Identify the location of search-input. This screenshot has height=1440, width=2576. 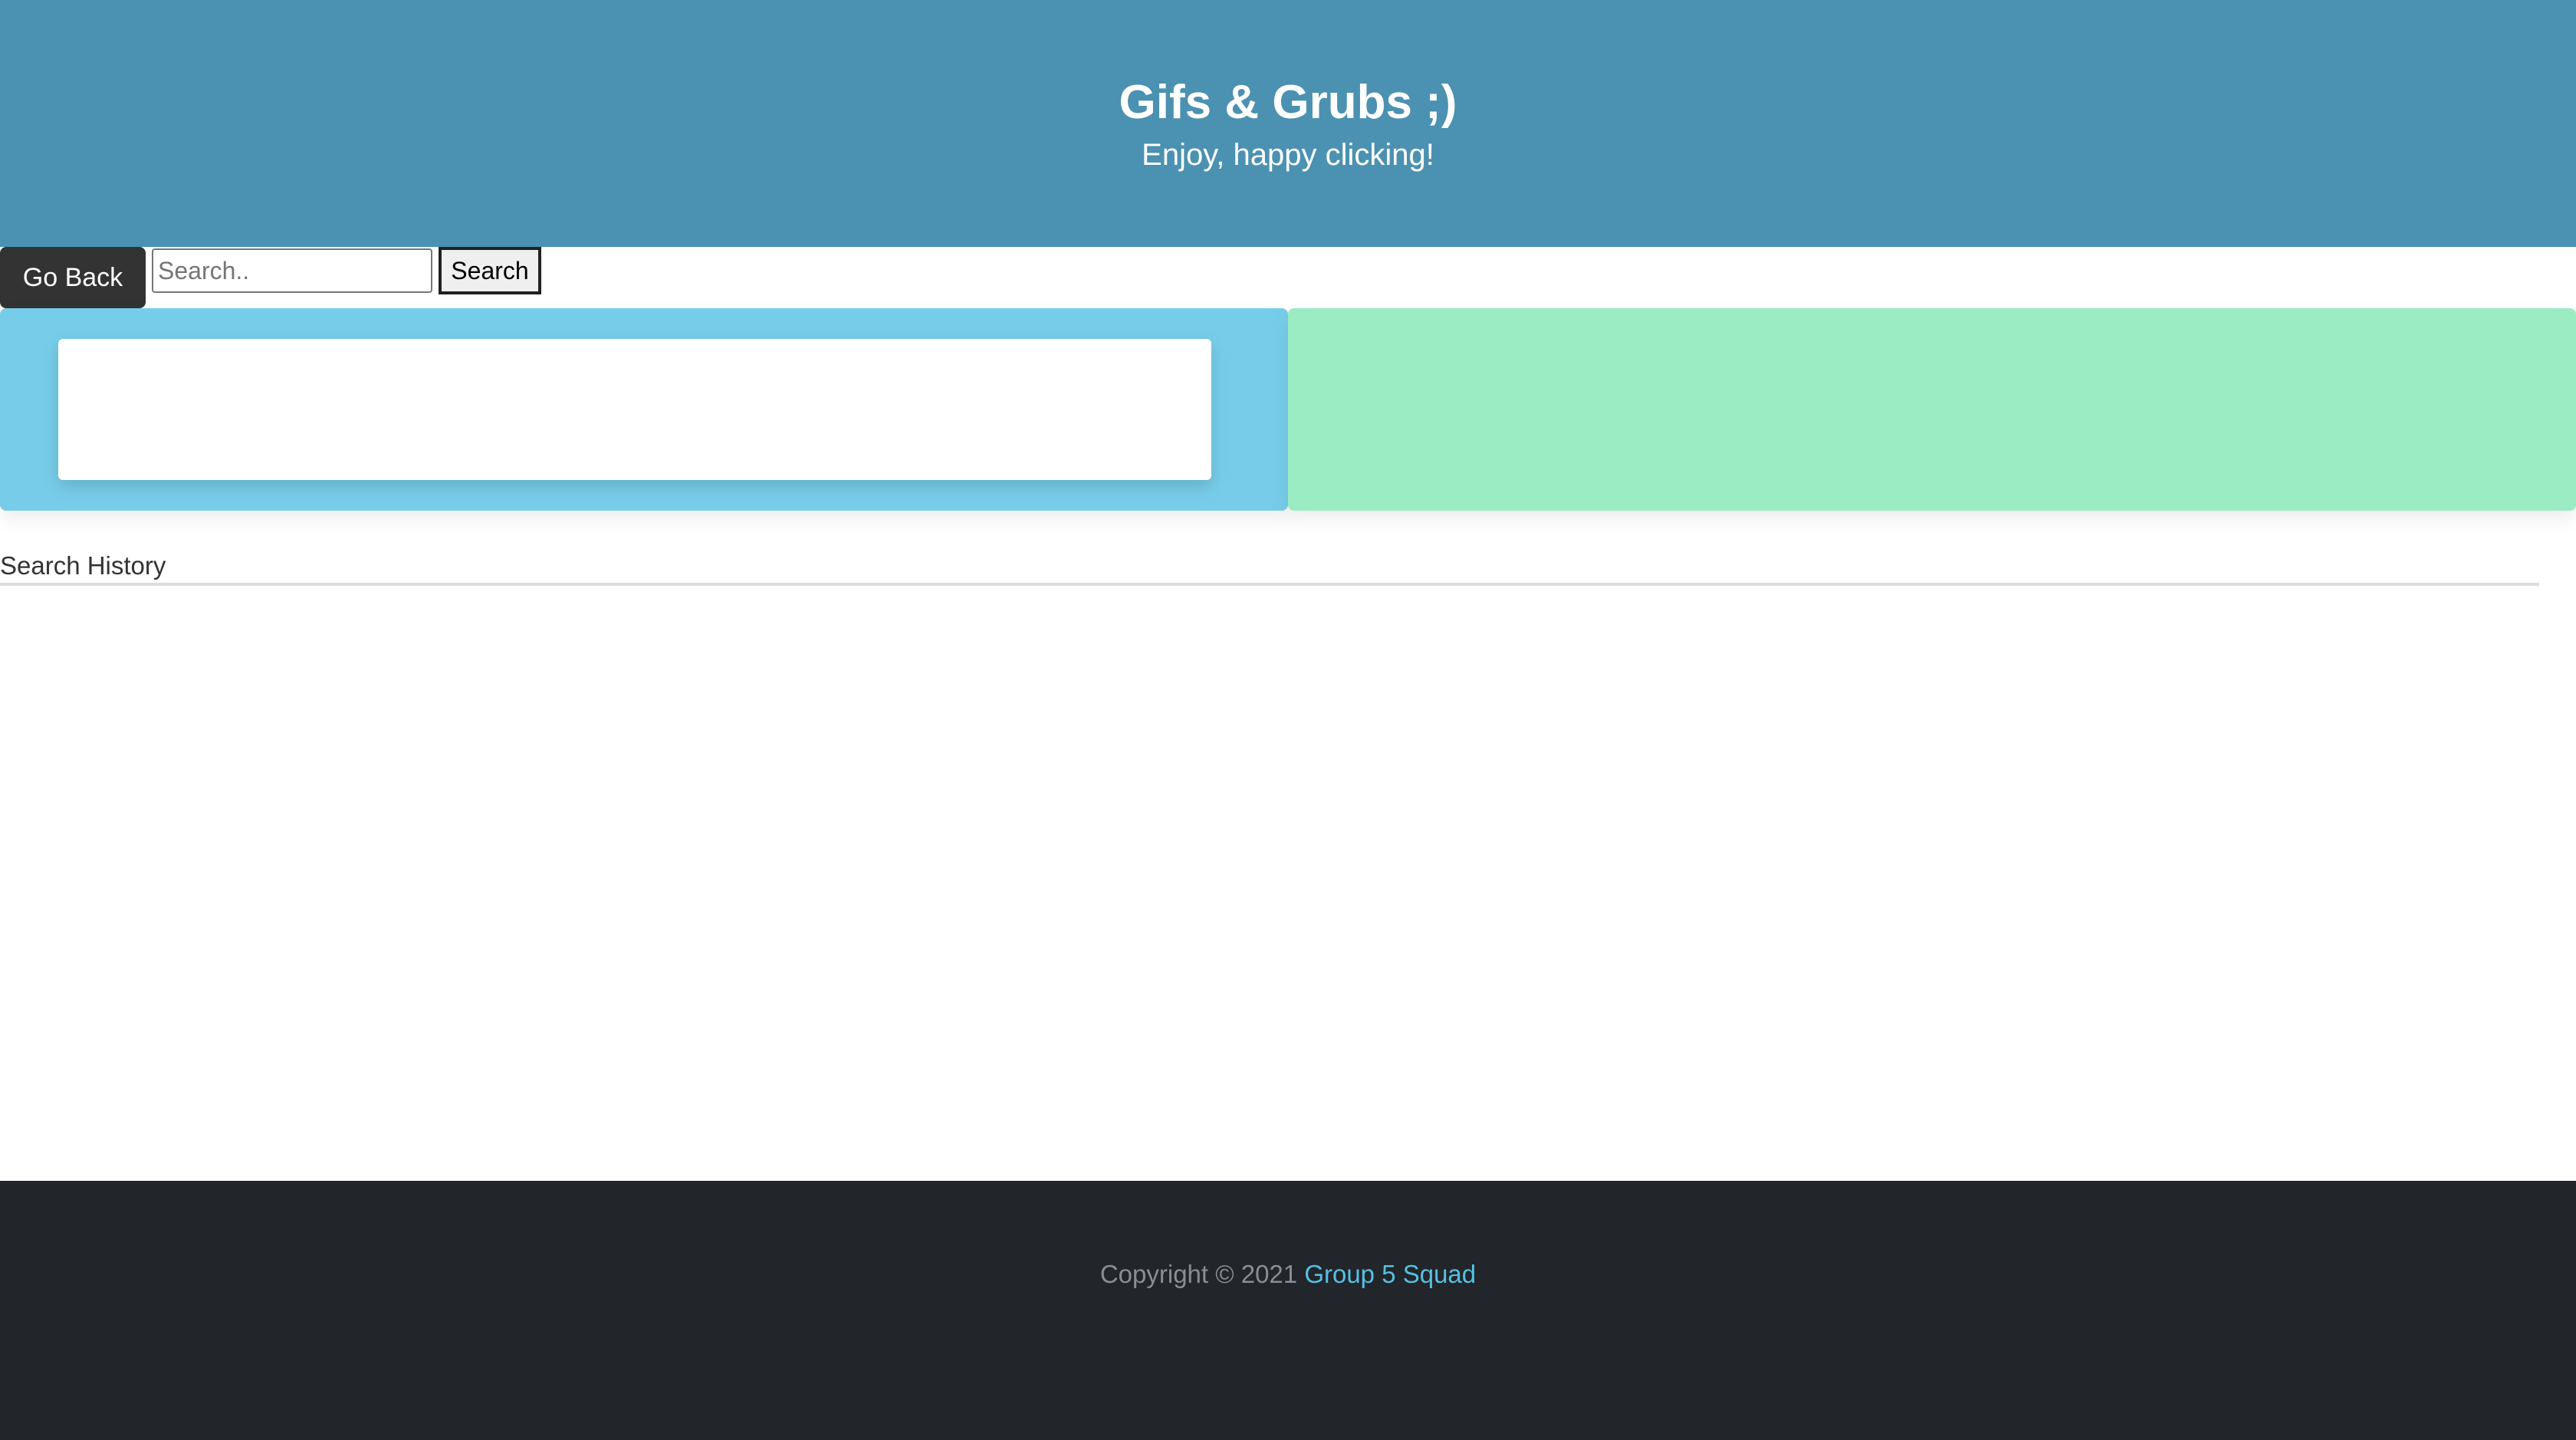
(292, 270).